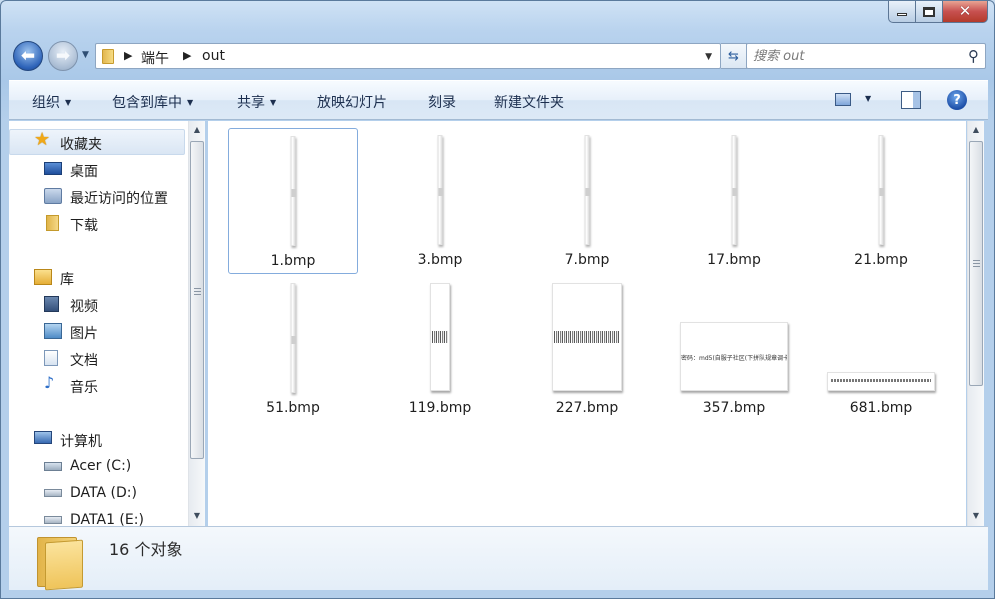 The height and width of the screenshot is (599, 995). I want to click on thumbnail-text: 密码：md5(自服子社区(下拼队规章调卡节支撑), so click(734, 358).